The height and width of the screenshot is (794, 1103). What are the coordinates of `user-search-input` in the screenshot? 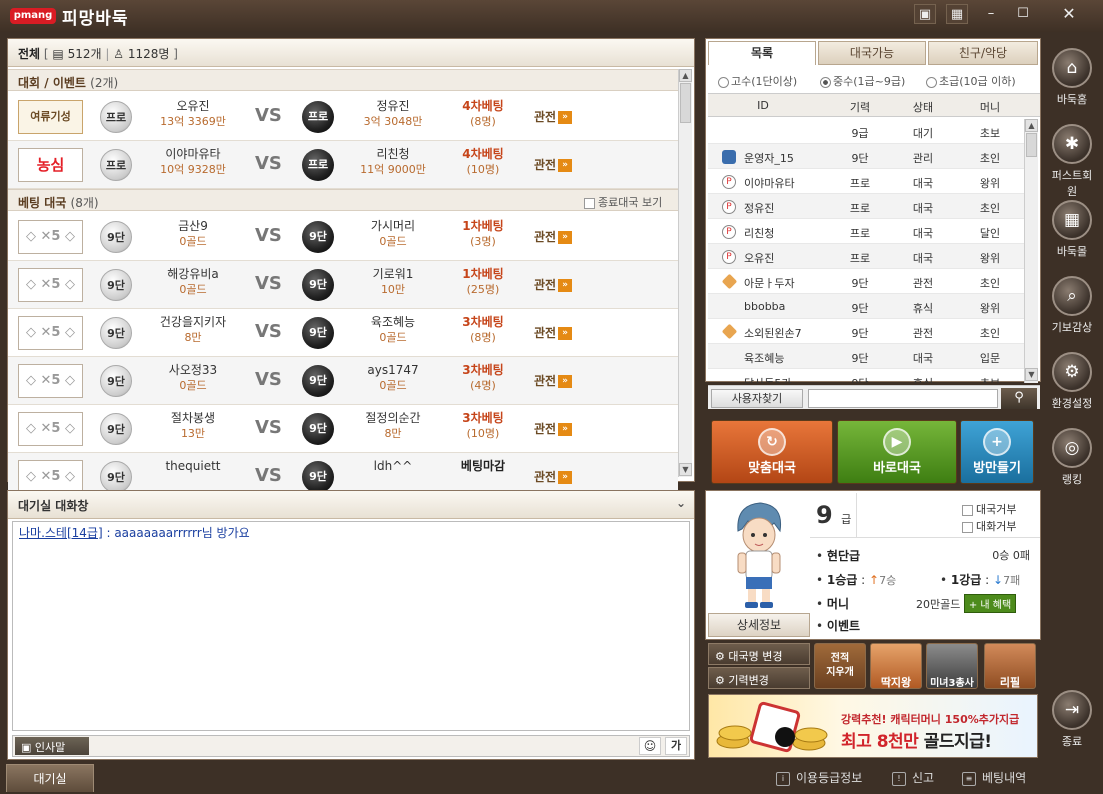 It's located at (903, 398).